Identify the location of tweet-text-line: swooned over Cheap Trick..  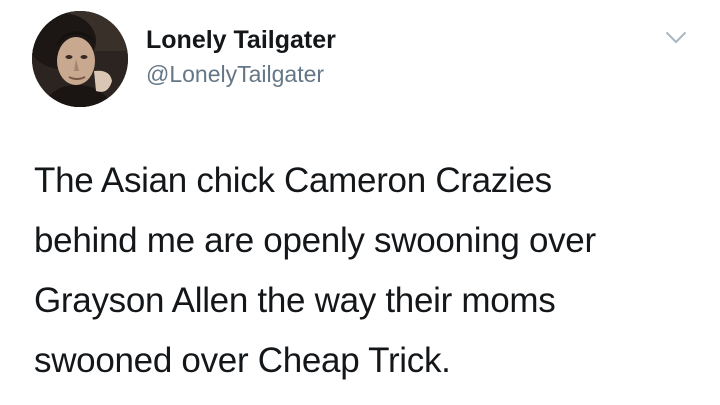
(242, 360).